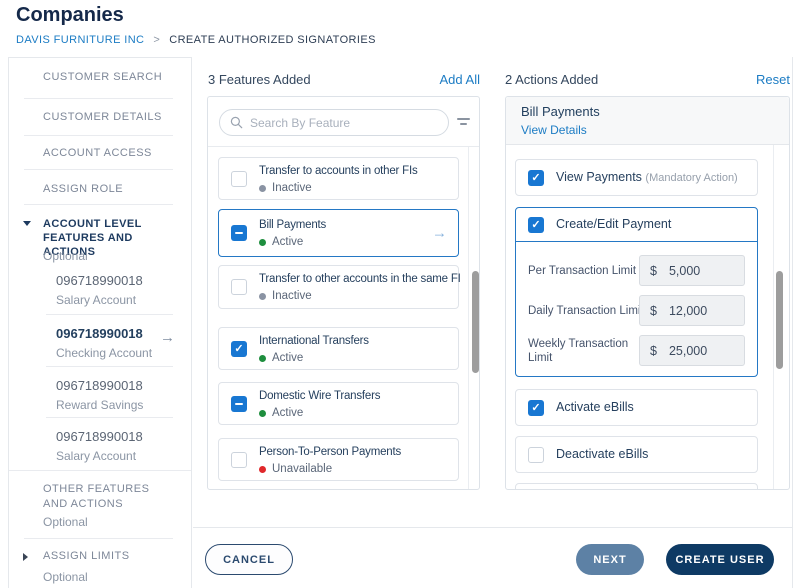 This screenshot has height=588, width=800. I want to click on actions-count: 2 Actions Added, so click(552, 79).